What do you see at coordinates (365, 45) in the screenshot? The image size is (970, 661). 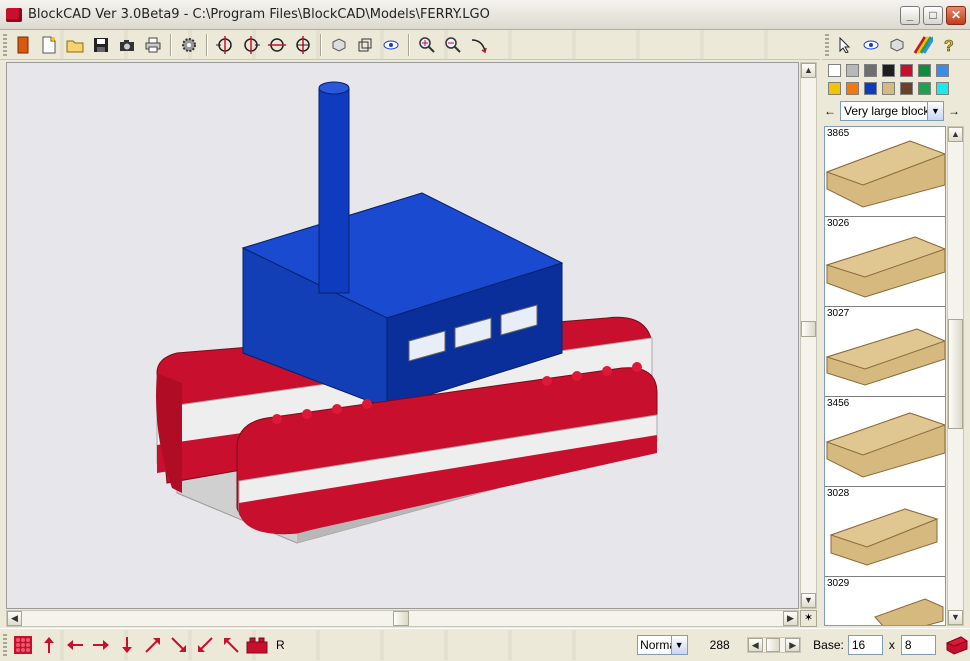 I see `view-wireframe-icon` at bounding box center [365, 45].